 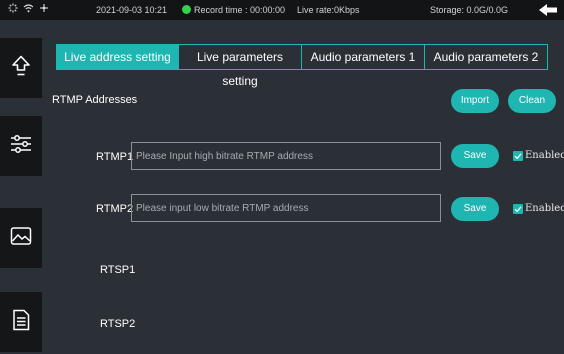 I want to click on network-icon, so click(x=44, y=9).